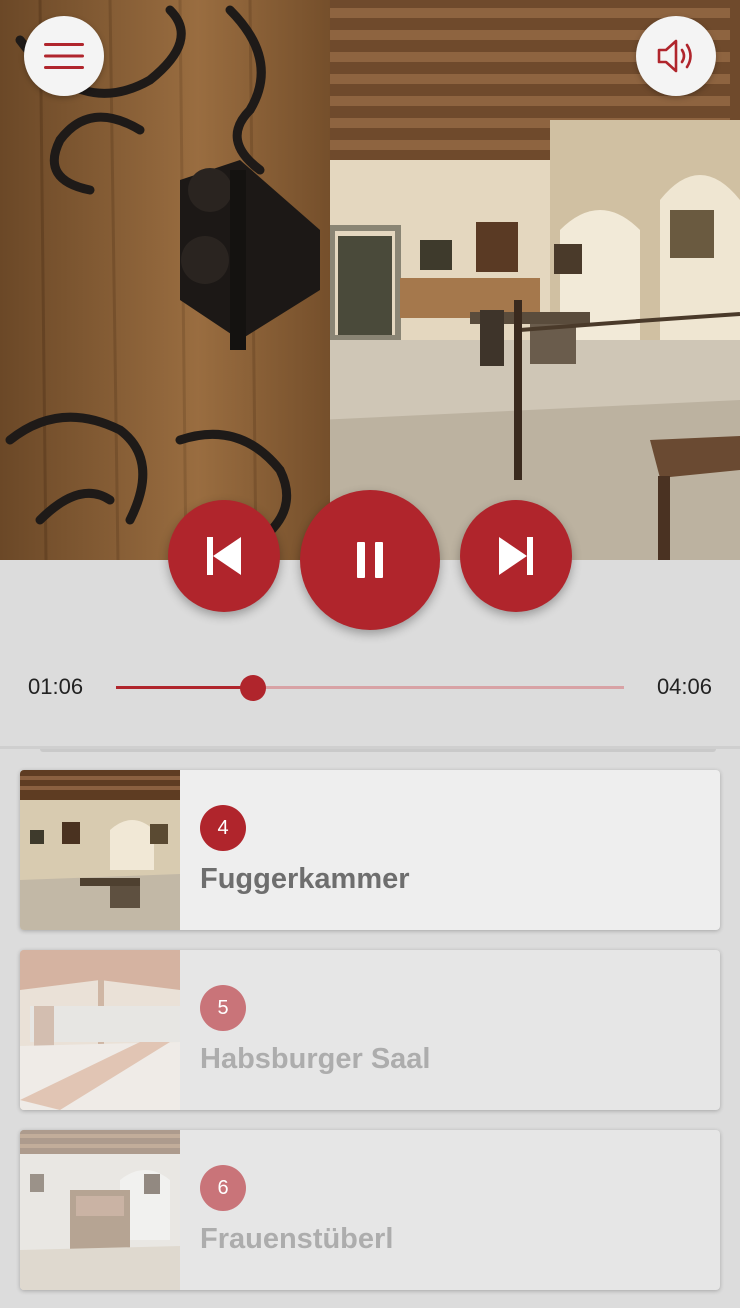 This screenshot has height=1308, width=740. What do you see at coordinates (684, 686) in the screenshot?
I see `total-time: 04:06` at bounding box center [684, 686].